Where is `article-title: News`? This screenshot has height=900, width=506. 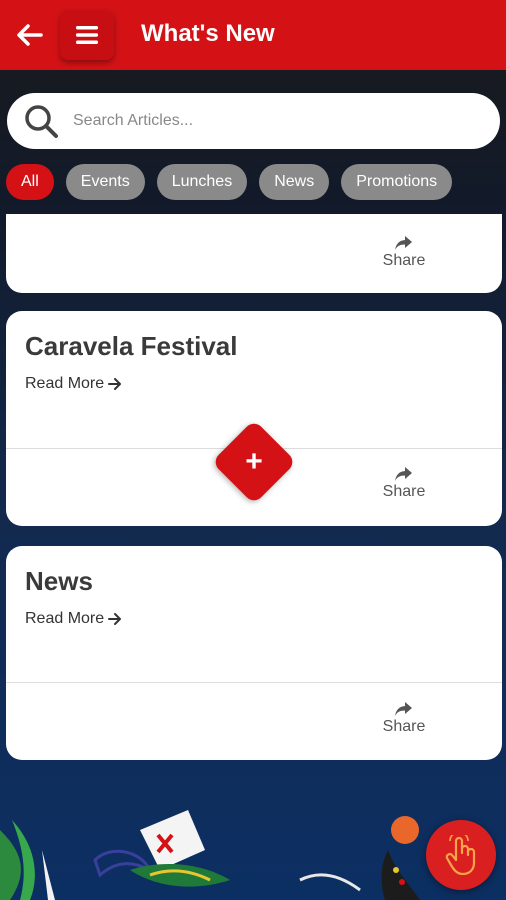
article-title: News is located at coordinates (59, 581).